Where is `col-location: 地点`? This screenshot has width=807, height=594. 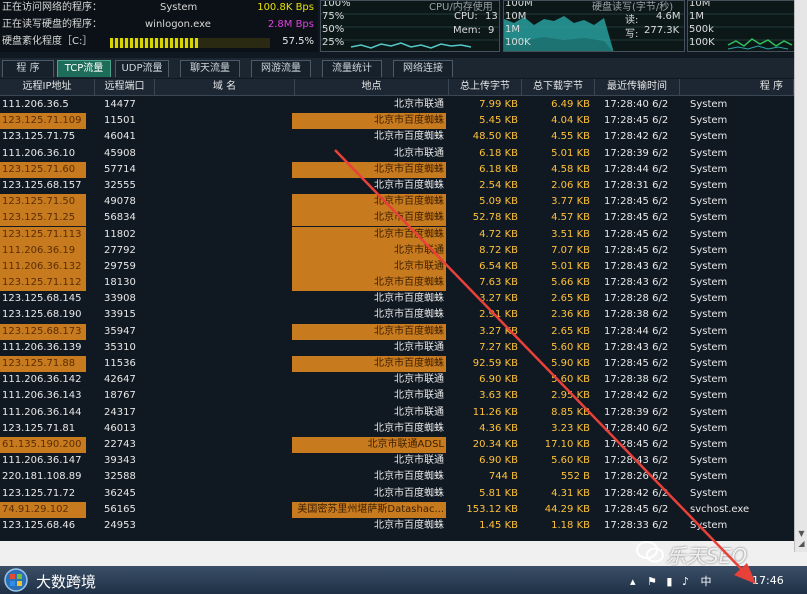 col-location: 地点 is located at coordinates (372, 87).